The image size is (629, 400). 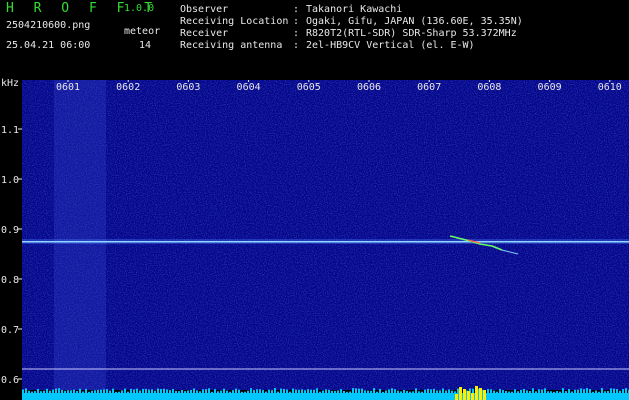 I want to click on field-value-antenna: 2el-HB9CV Vertical (el. E-W), so click(x=390, y=45).